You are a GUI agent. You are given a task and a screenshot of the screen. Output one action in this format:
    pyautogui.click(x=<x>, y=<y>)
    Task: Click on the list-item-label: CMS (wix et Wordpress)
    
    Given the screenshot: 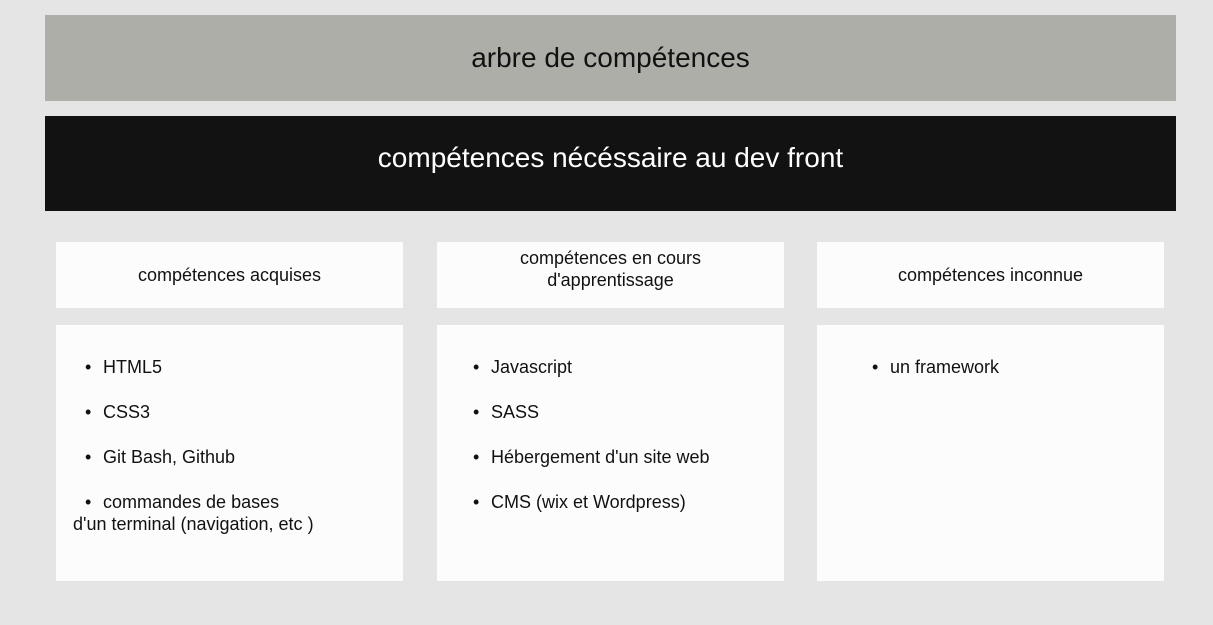 What is the action you would take?
    pyautogui.click(x=588, y=502)
    